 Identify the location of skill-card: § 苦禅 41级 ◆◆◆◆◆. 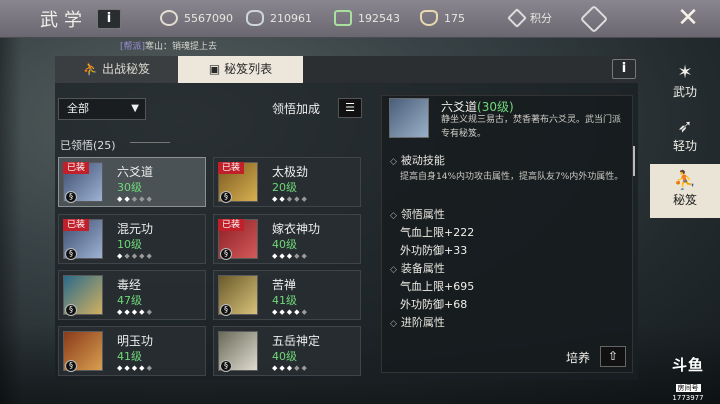
(287, 295).